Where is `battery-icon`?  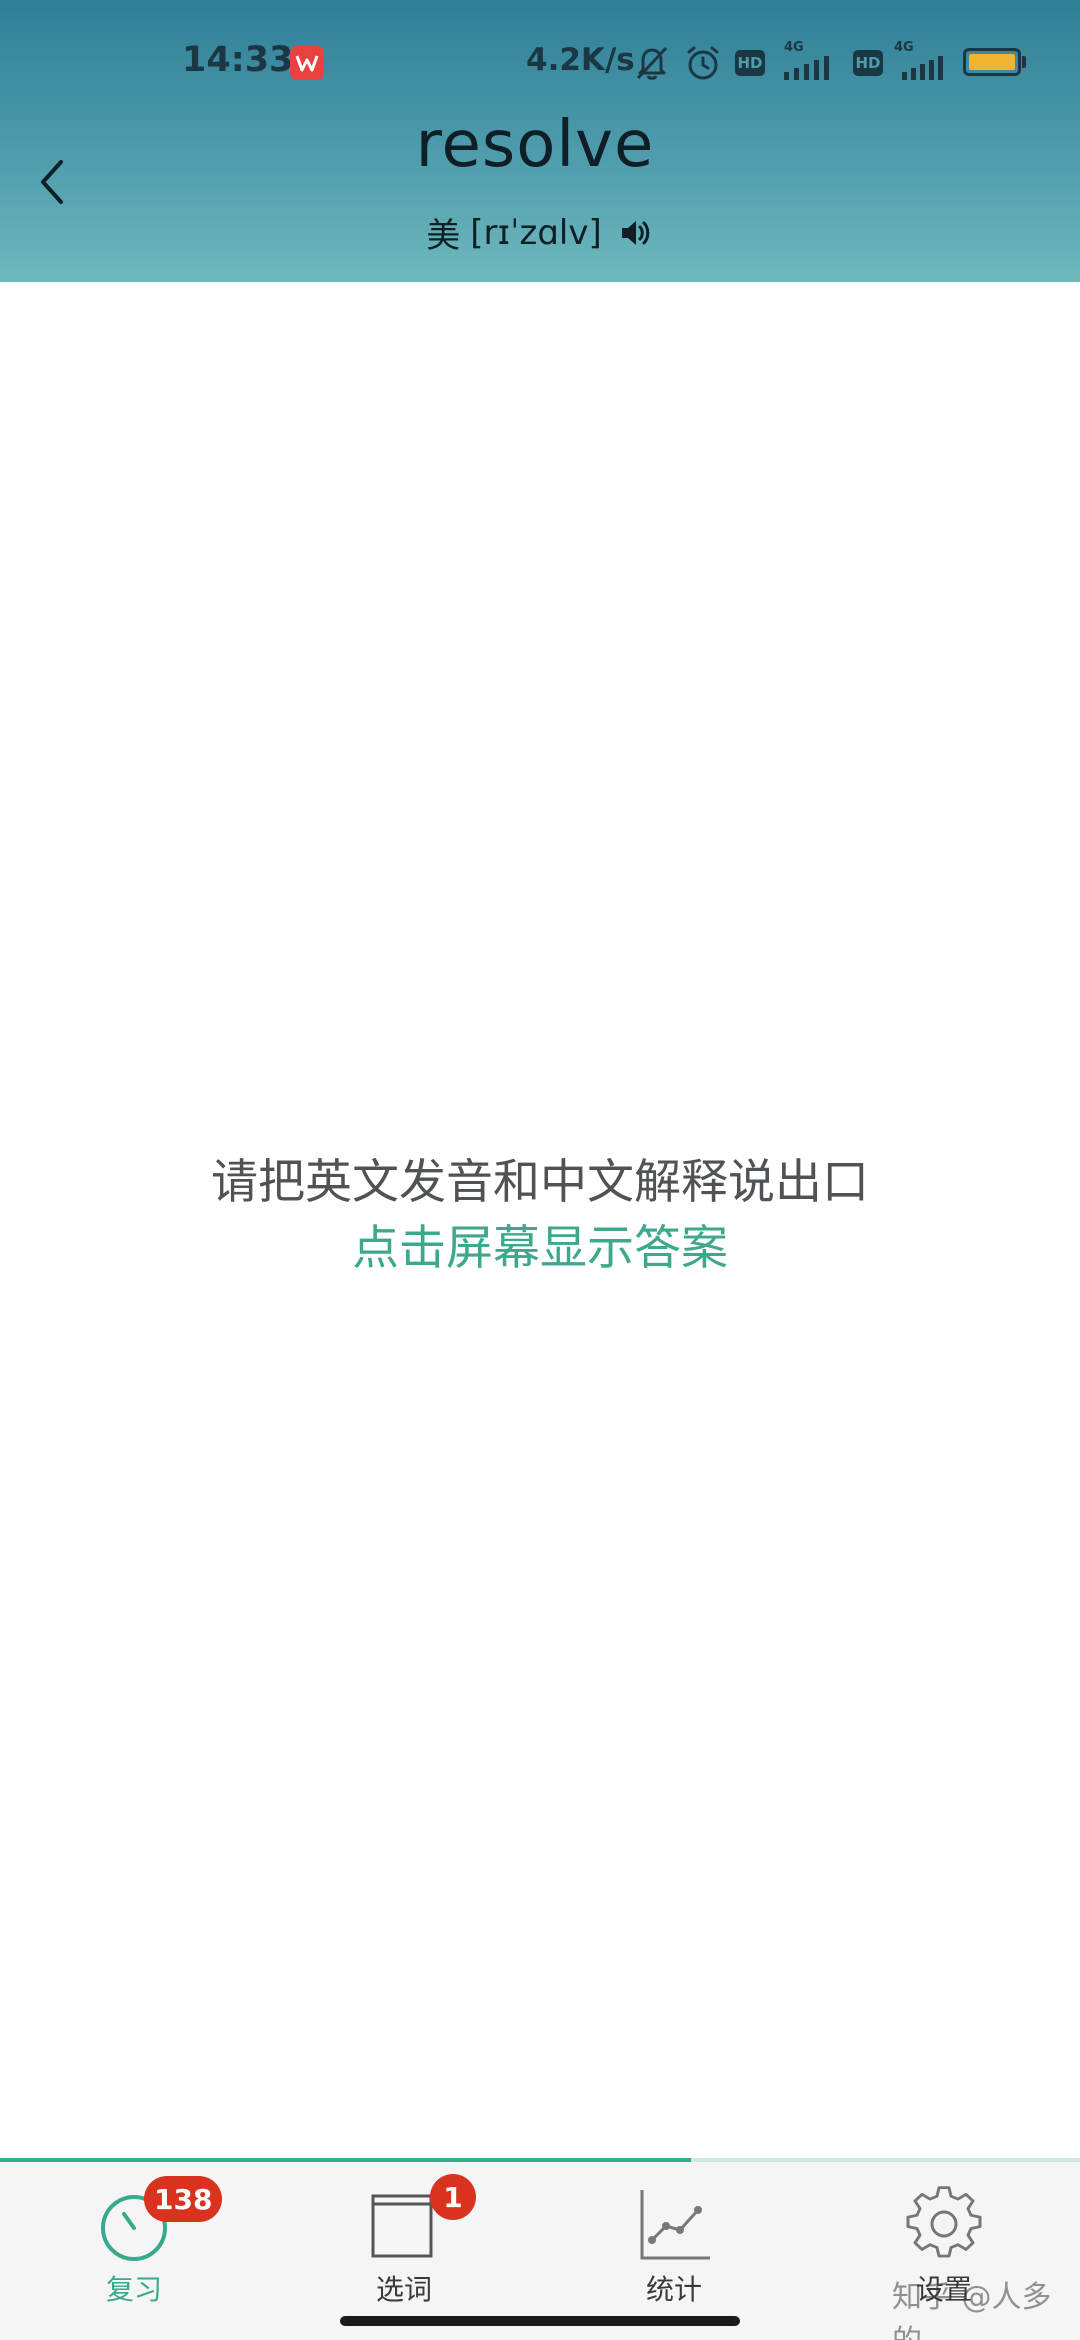 battery-icon is located at coordinates (992, 62).